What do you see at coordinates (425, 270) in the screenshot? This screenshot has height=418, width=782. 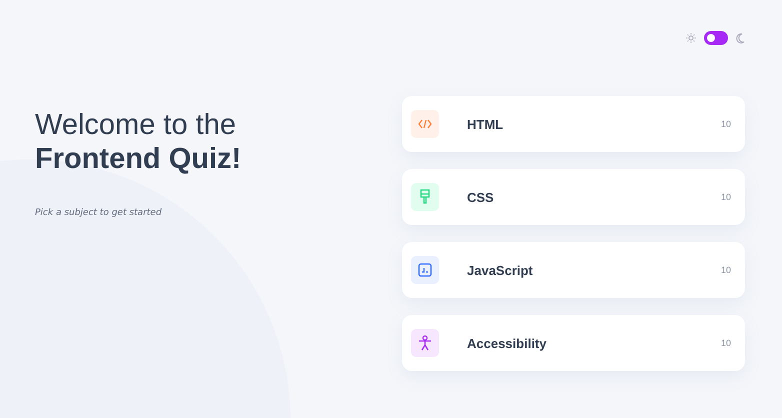 I see `square-script-icon` at bounding box center [425, 270].